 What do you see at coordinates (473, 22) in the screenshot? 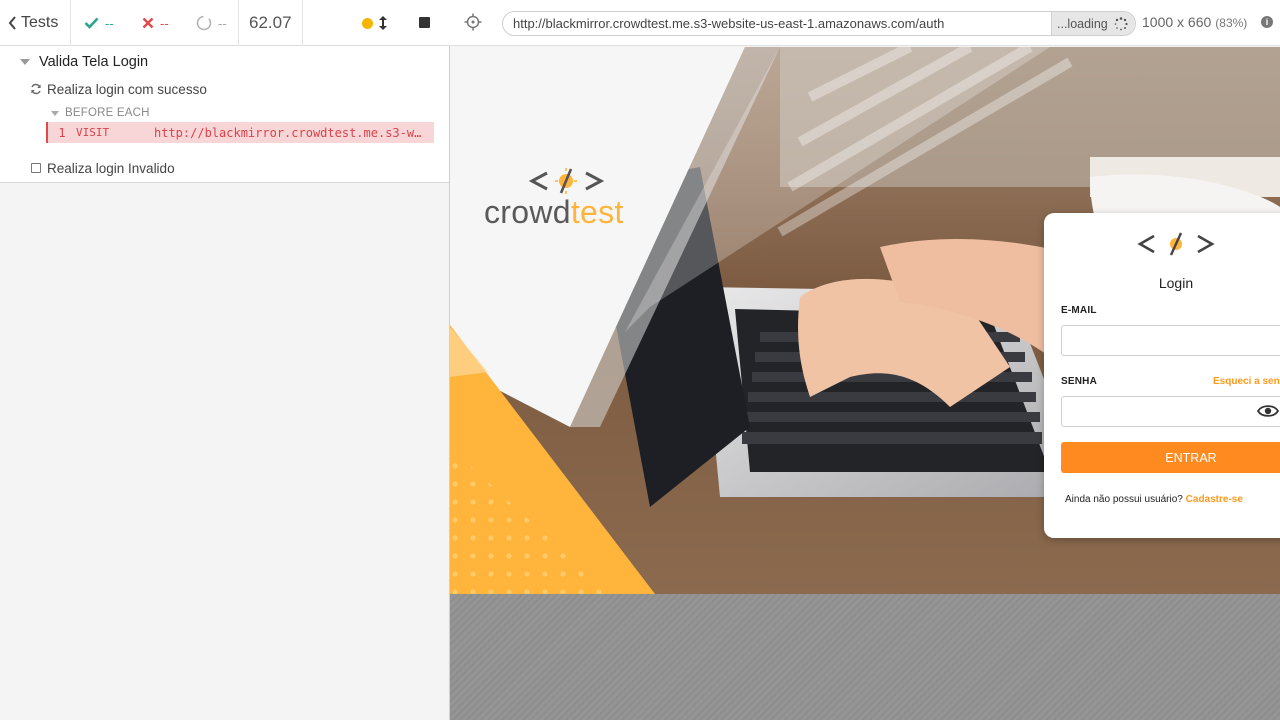
I see `crosshair-icon` at bounding box center [473, 22].